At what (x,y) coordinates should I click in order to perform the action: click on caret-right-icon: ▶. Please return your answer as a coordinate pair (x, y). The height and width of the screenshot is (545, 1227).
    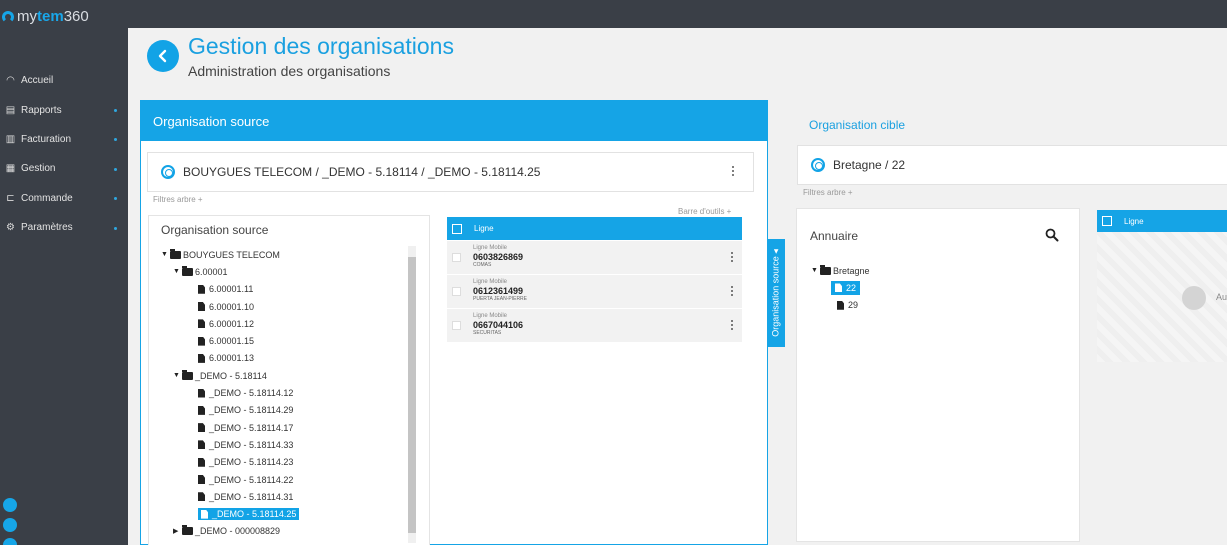
    Looking at the image, I should click on (177, 531).